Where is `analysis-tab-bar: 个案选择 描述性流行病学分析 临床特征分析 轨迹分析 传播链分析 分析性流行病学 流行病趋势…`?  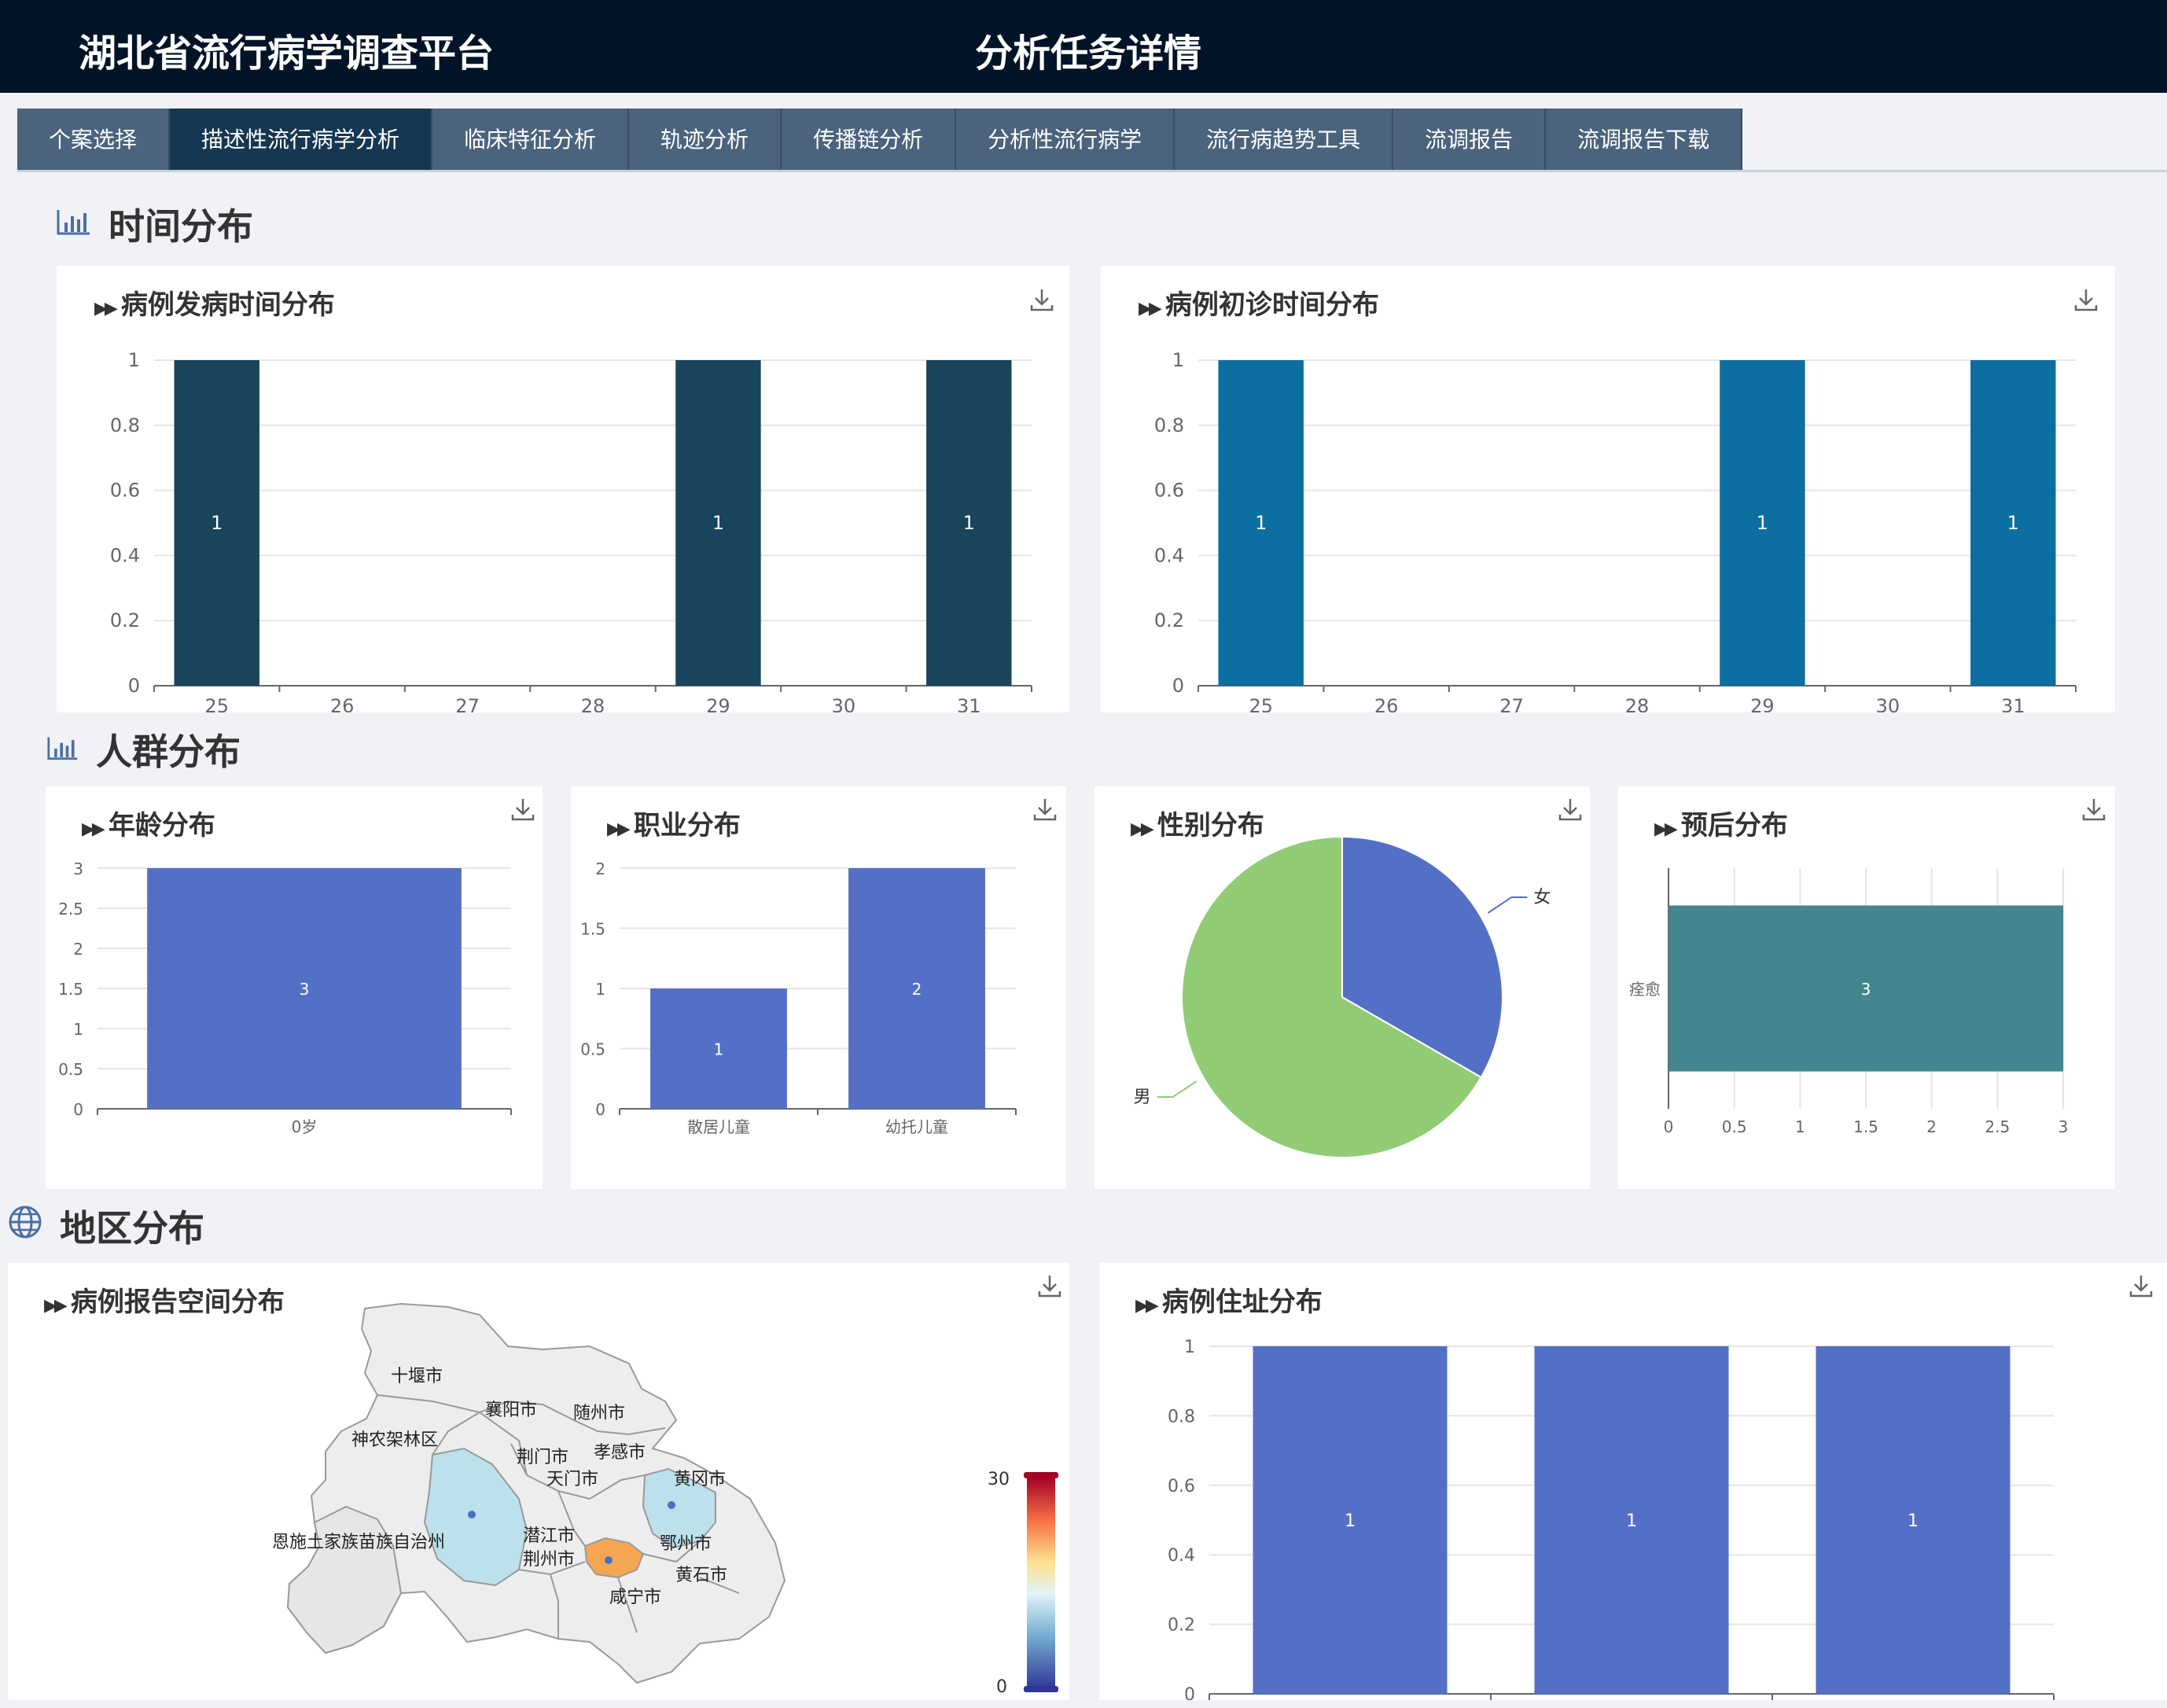
analysis-tab-bar: 个案选择 描述性流行病学分析 临床特征分析 轨迹分析 传播链分析 分析性流行病学 流行病趋势… is located at coordinates (880, 140).